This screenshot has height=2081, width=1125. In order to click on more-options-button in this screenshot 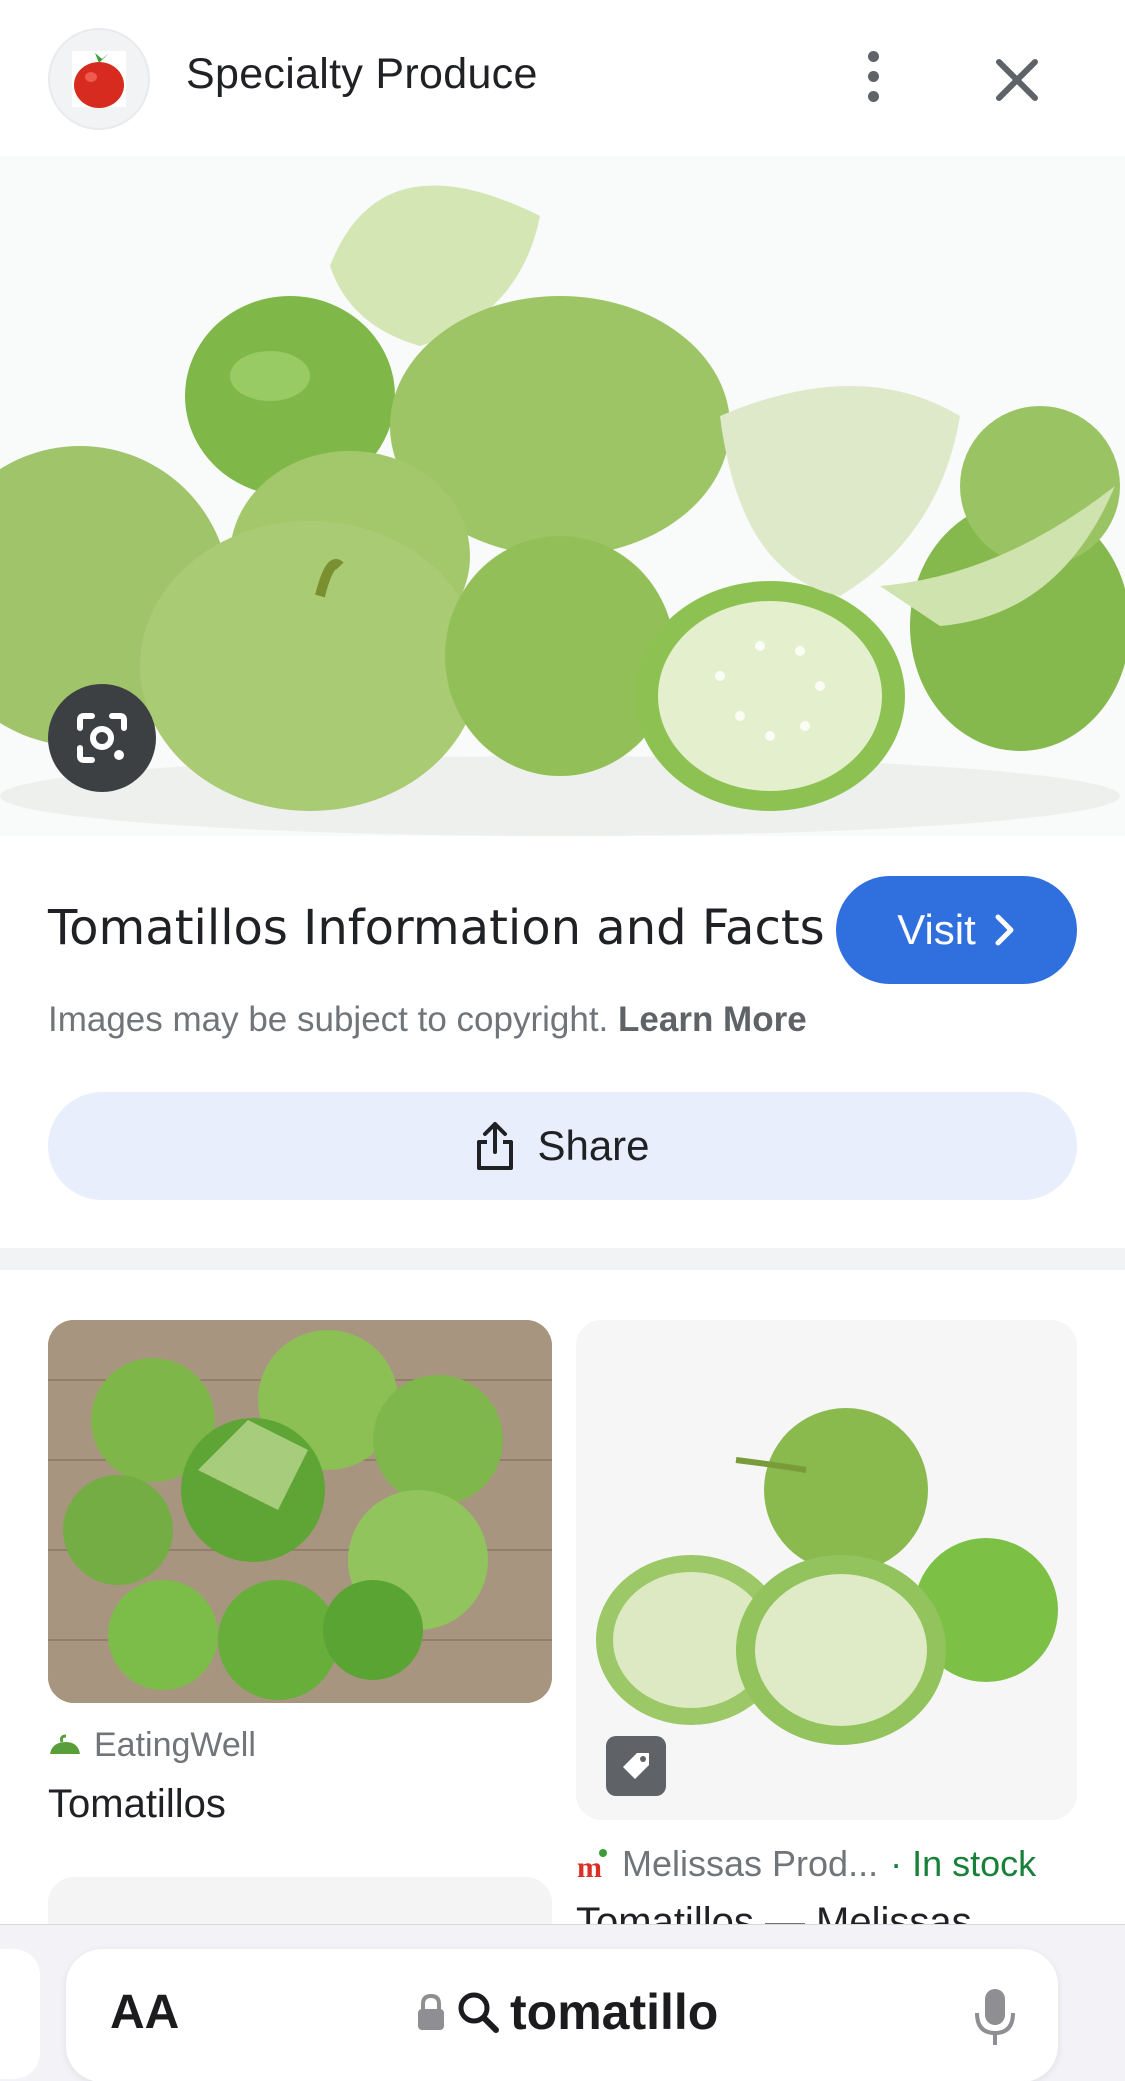, I will do `click(873, 76)`.